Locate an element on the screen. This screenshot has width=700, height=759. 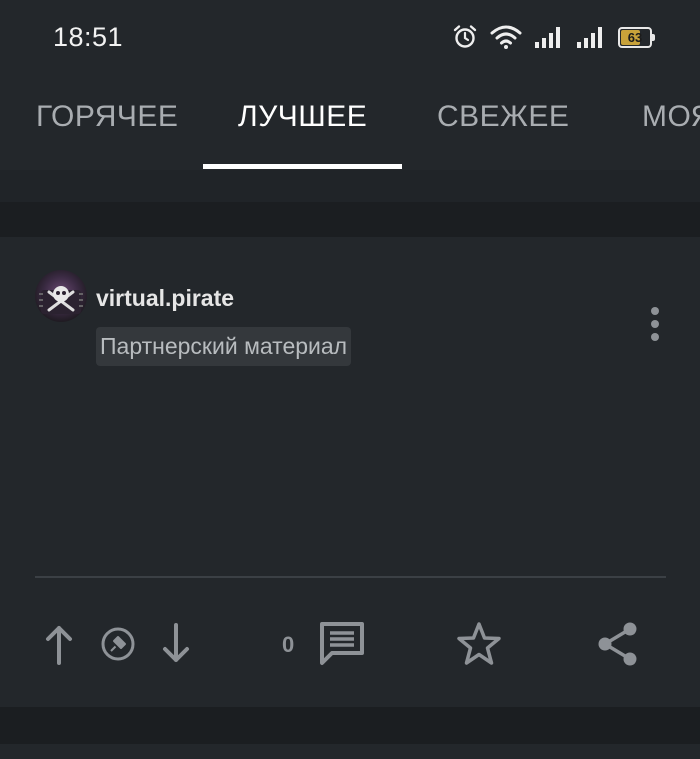
comment-count: 0 is located at coordinates (288, 644).